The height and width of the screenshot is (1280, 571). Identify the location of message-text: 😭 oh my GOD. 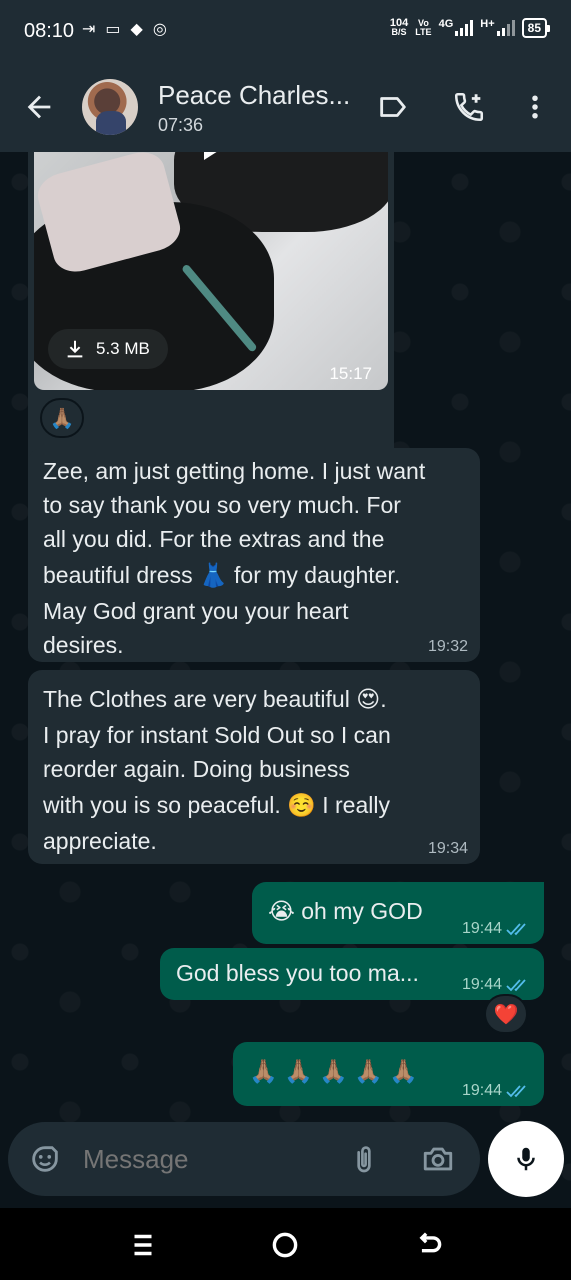
(345, 911).